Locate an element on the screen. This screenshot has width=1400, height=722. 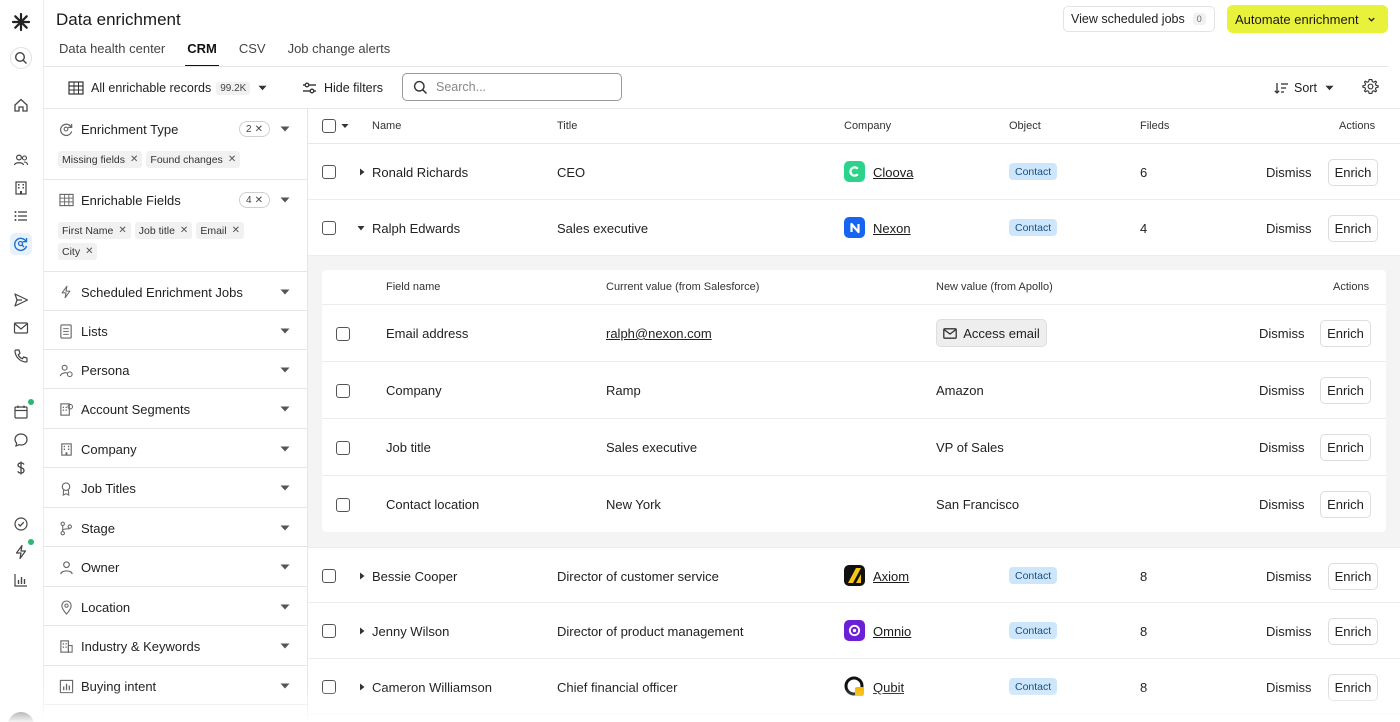
filter-section-persona: Persona is located at coordinates (175, 369).